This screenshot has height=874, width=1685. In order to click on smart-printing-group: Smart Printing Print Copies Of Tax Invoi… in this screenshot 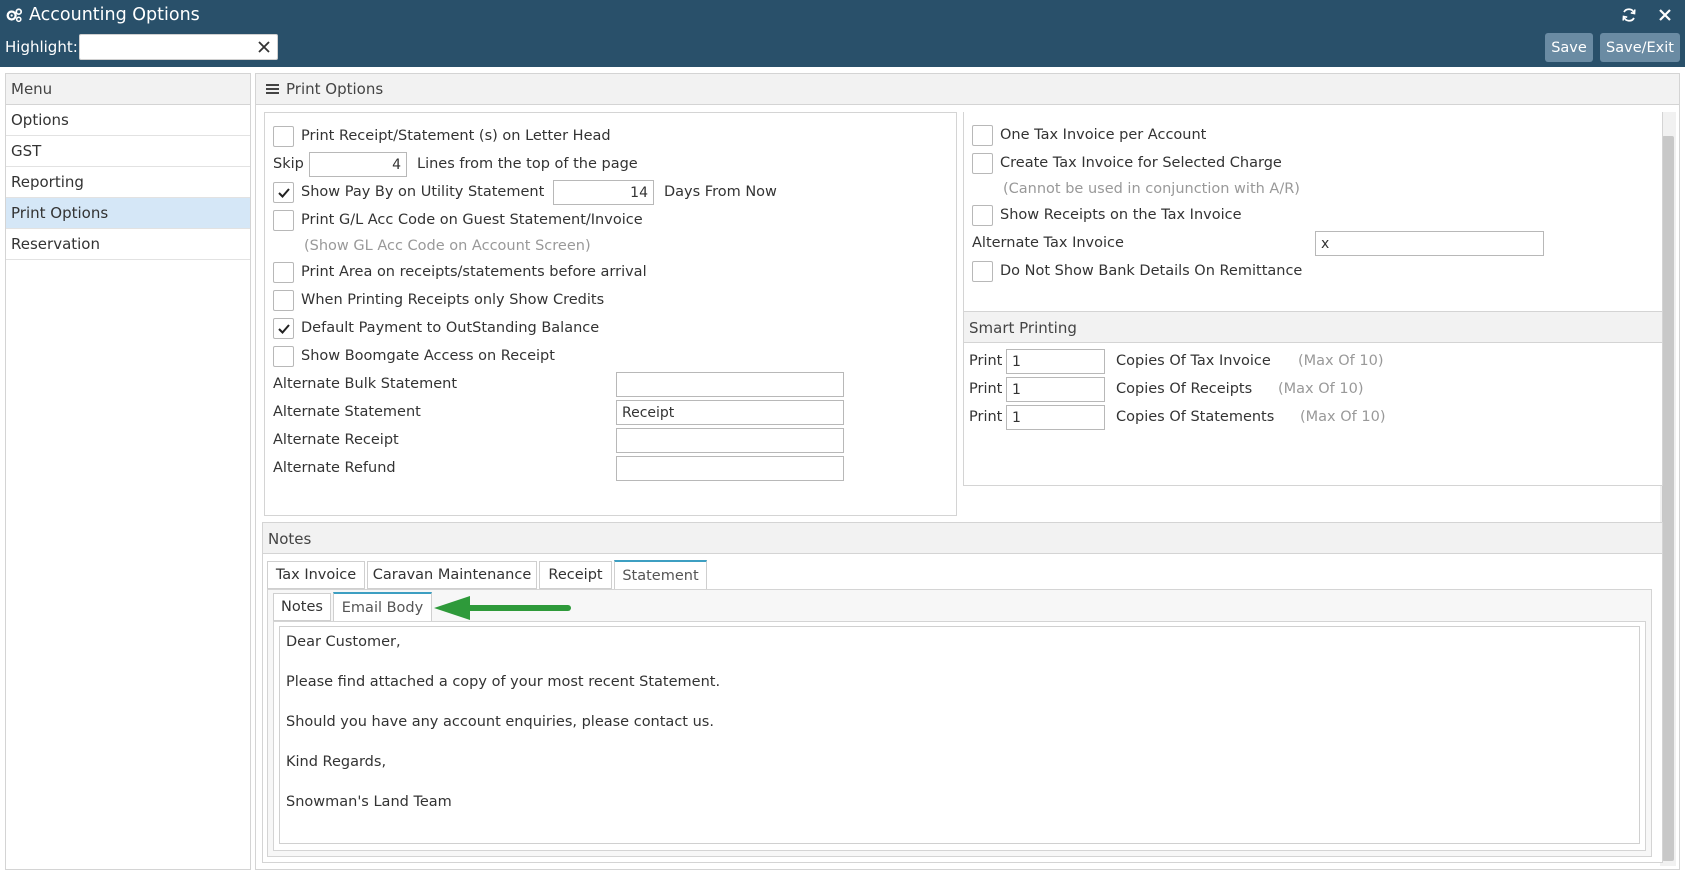, I will do `click(1313, 398)`.